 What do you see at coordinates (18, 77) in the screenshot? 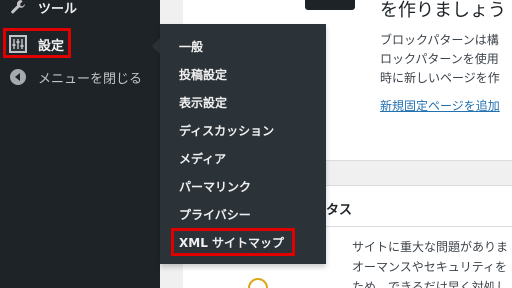
I see `collapse-arrow-icon` at bounding box center [18, 77].